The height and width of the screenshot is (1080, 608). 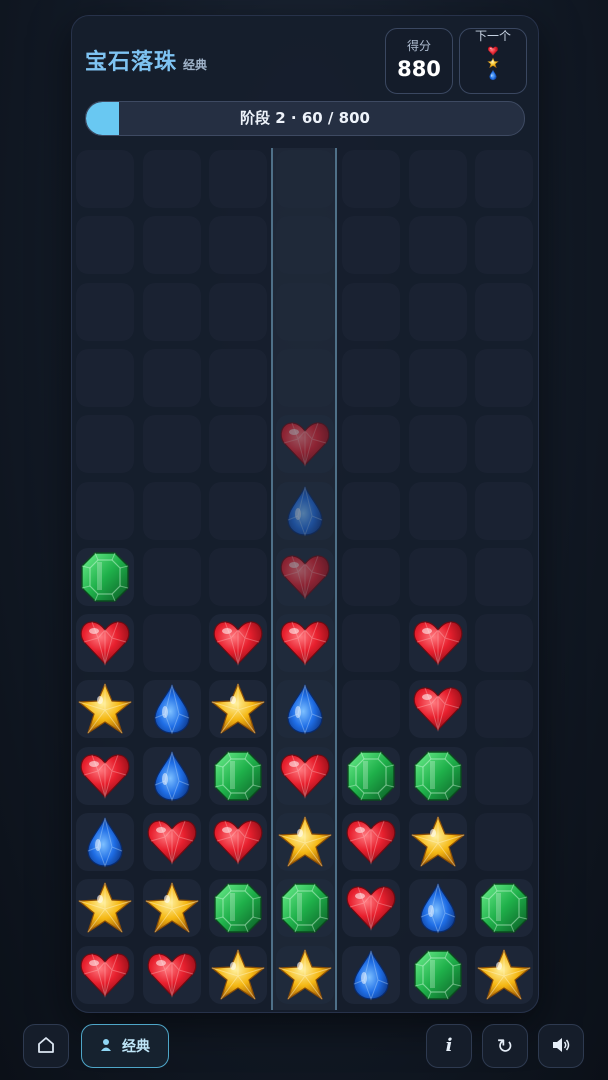 I want to click on sound-button, so click(x=561, y=1046).